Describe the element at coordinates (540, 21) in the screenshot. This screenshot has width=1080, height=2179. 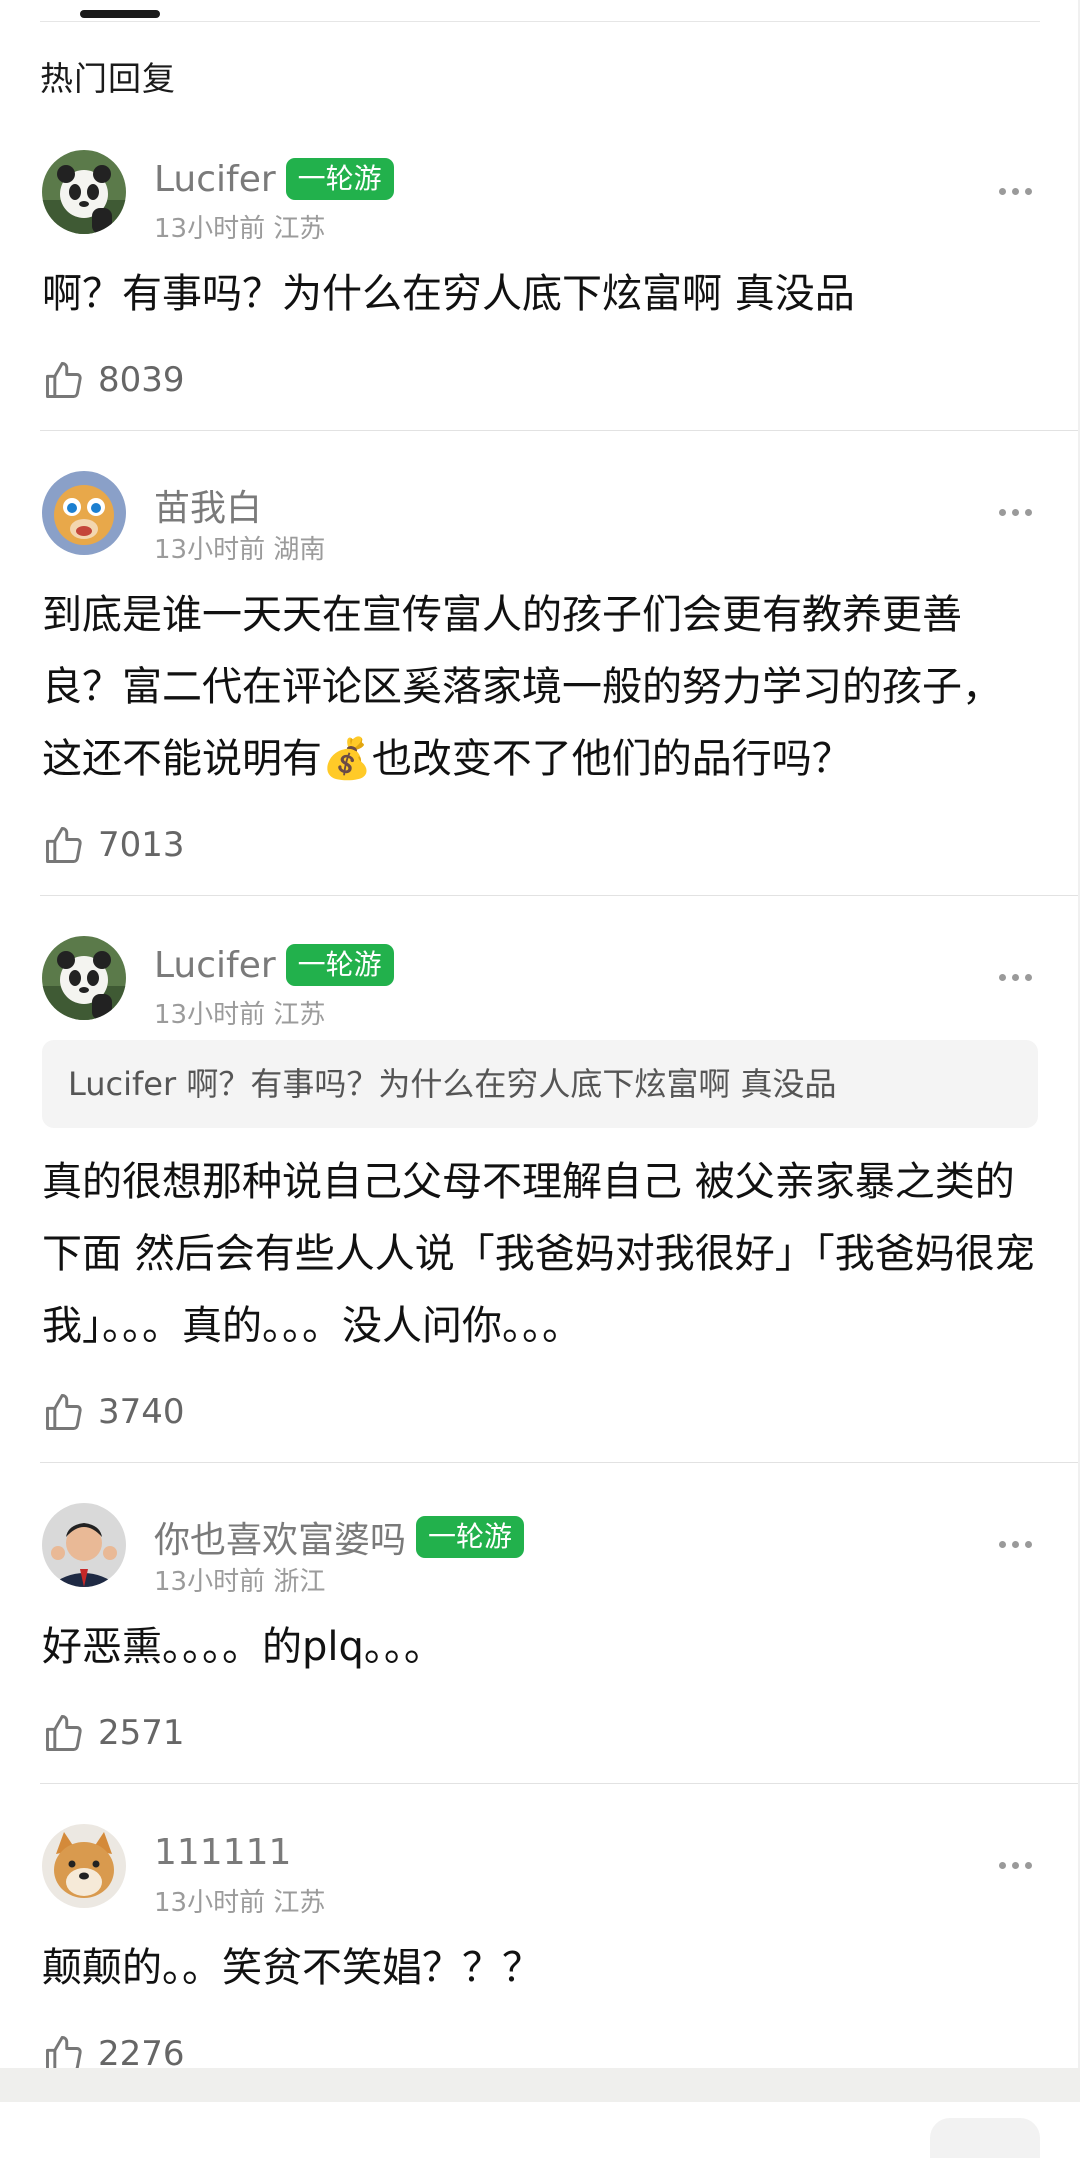
I see `top-divider` at that location.